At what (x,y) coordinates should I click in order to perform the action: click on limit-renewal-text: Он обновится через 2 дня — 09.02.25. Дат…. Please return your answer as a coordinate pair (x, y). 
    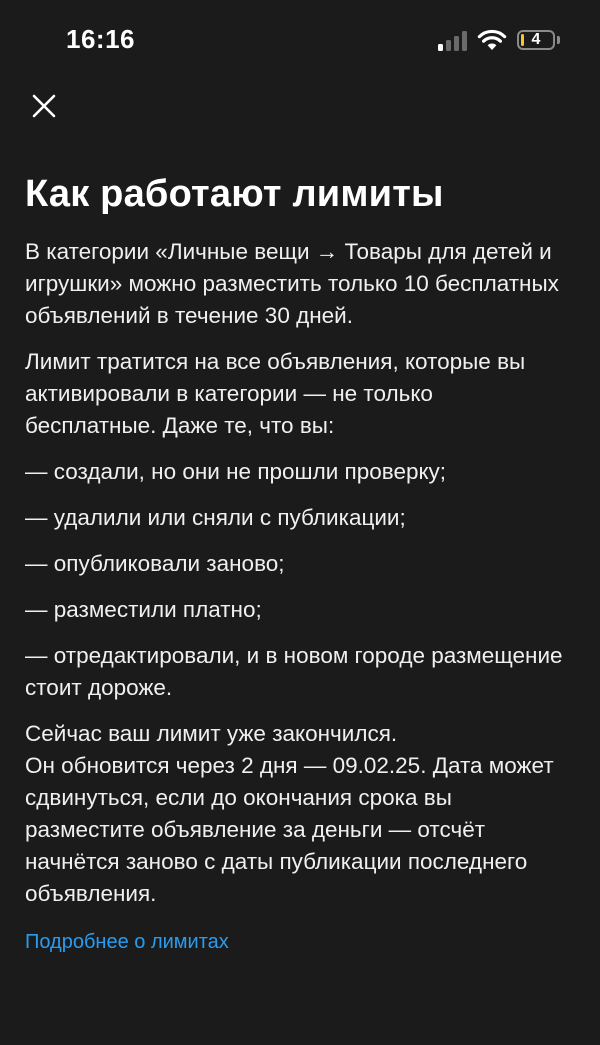
    Looking at the image, I should click on (289, 829).